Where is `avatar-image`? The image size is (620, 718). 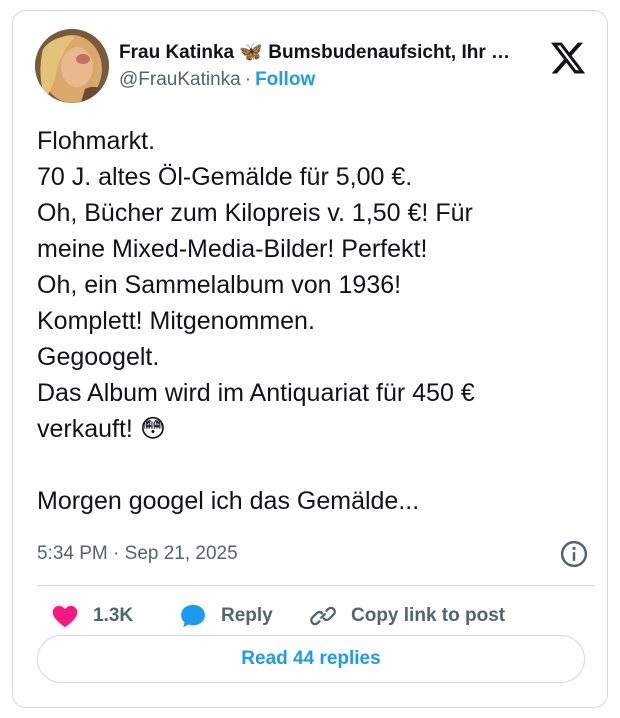 avatar-image is located at coordinates (72, 66).